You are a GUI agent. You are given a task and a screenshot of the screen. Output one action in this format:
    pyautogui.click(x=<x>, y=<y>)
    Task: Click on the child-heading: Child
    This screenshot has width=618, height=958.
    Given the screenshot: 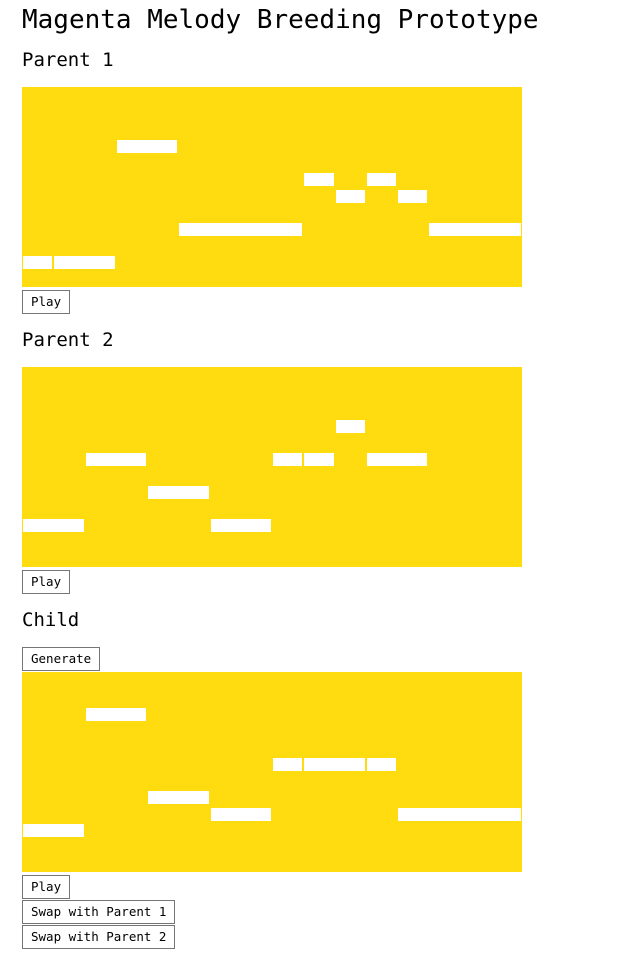 What is the action you would take?
    pyautogui.click(x=51, y=620)
    